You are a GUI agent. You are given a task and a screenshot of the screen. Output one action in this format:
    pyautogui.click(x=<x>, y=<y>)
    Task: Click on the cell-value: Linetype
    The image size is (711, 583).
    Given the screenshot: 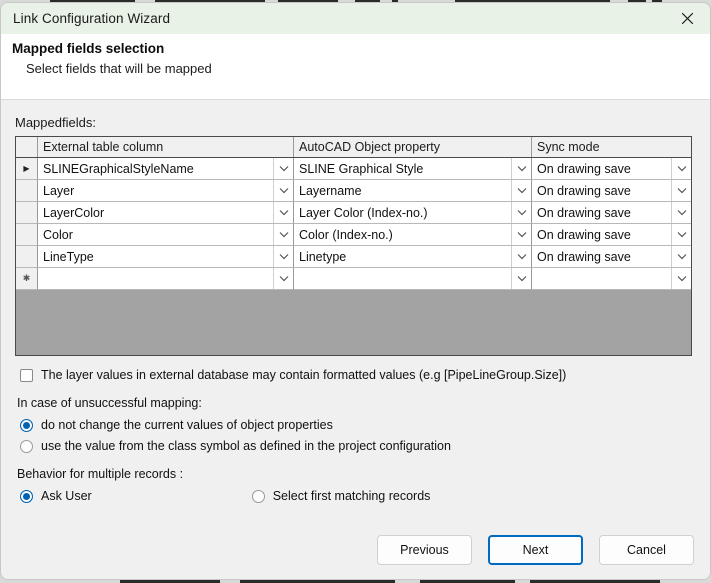 What is the action you would take?
    pyautogui.click(x=323, y=256)
    